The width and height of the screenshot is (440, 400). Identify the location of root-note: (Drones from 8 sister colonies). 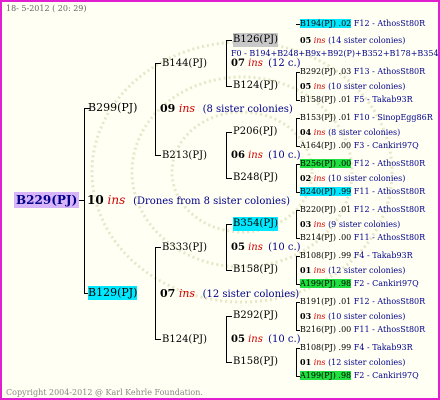
(211, 201).